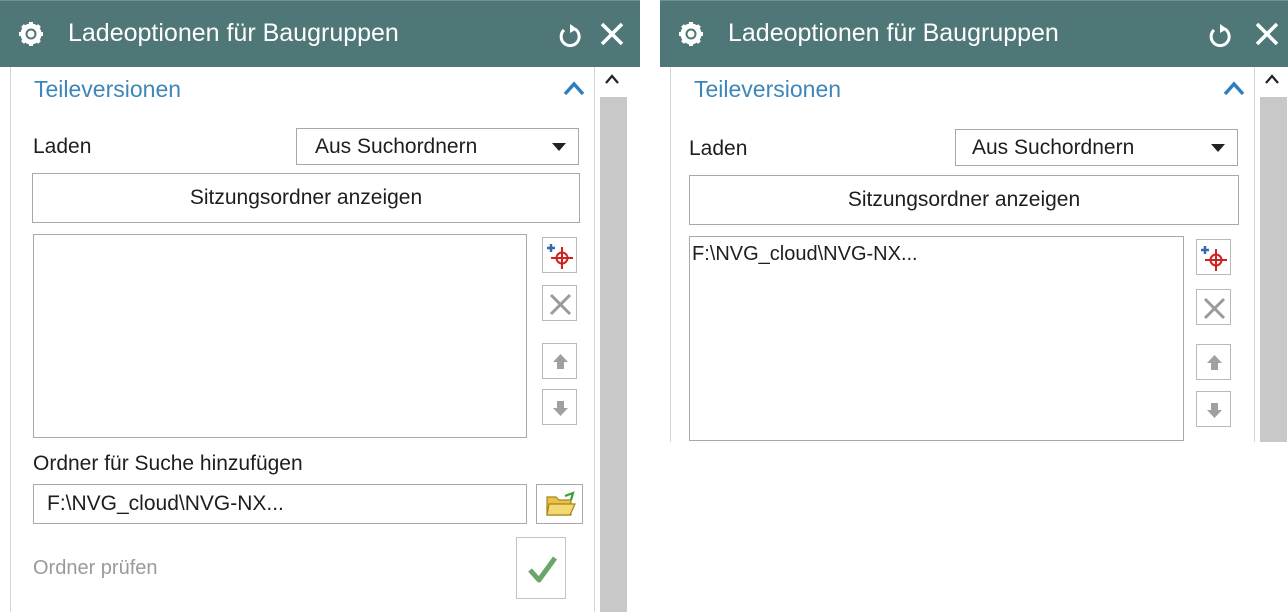 The image size is (1288, 612). What do you see at coordinates (95, 568) in the screenshot?
I see `check-folder-label: Ordner prüfen` at bounding box center [95, 568].